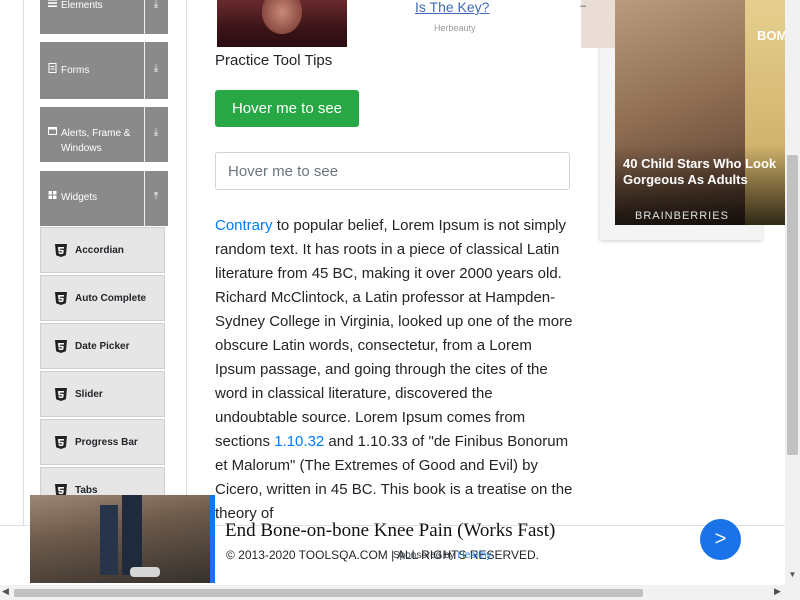  What do you see at coordinates (52, 68) in the screenshot?
I see `form-icon` at bounding box center [52, 68].